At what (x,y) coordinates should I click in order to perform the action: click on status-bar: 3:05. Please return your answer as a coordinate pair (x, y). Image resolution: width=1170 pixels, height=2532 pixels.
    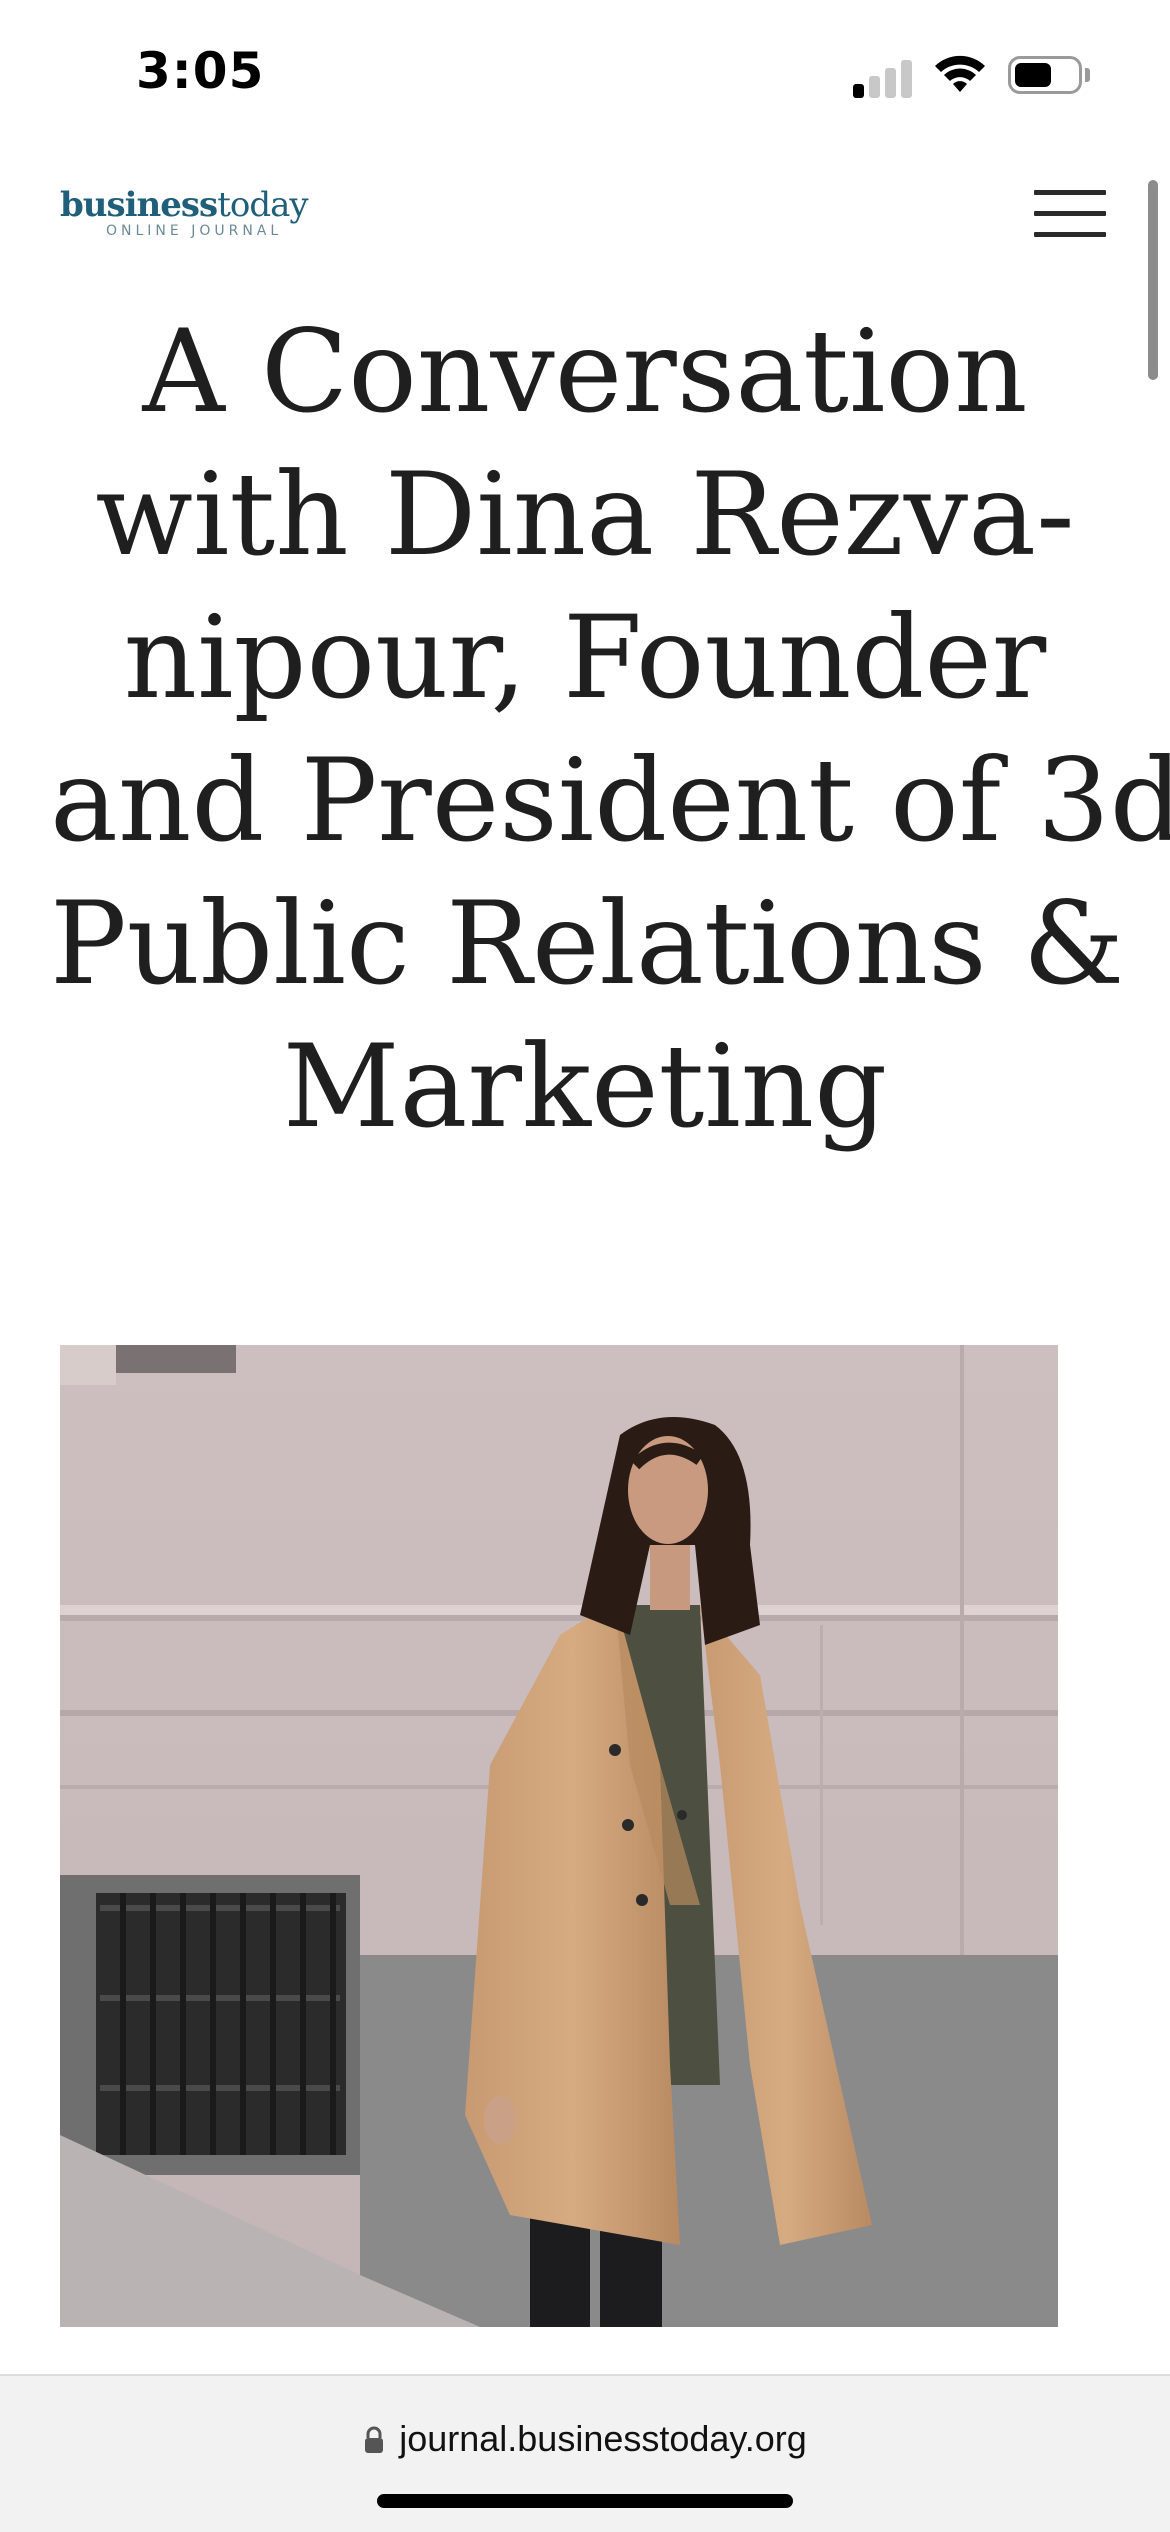
    Looking at the image, I should click on (585, 75).